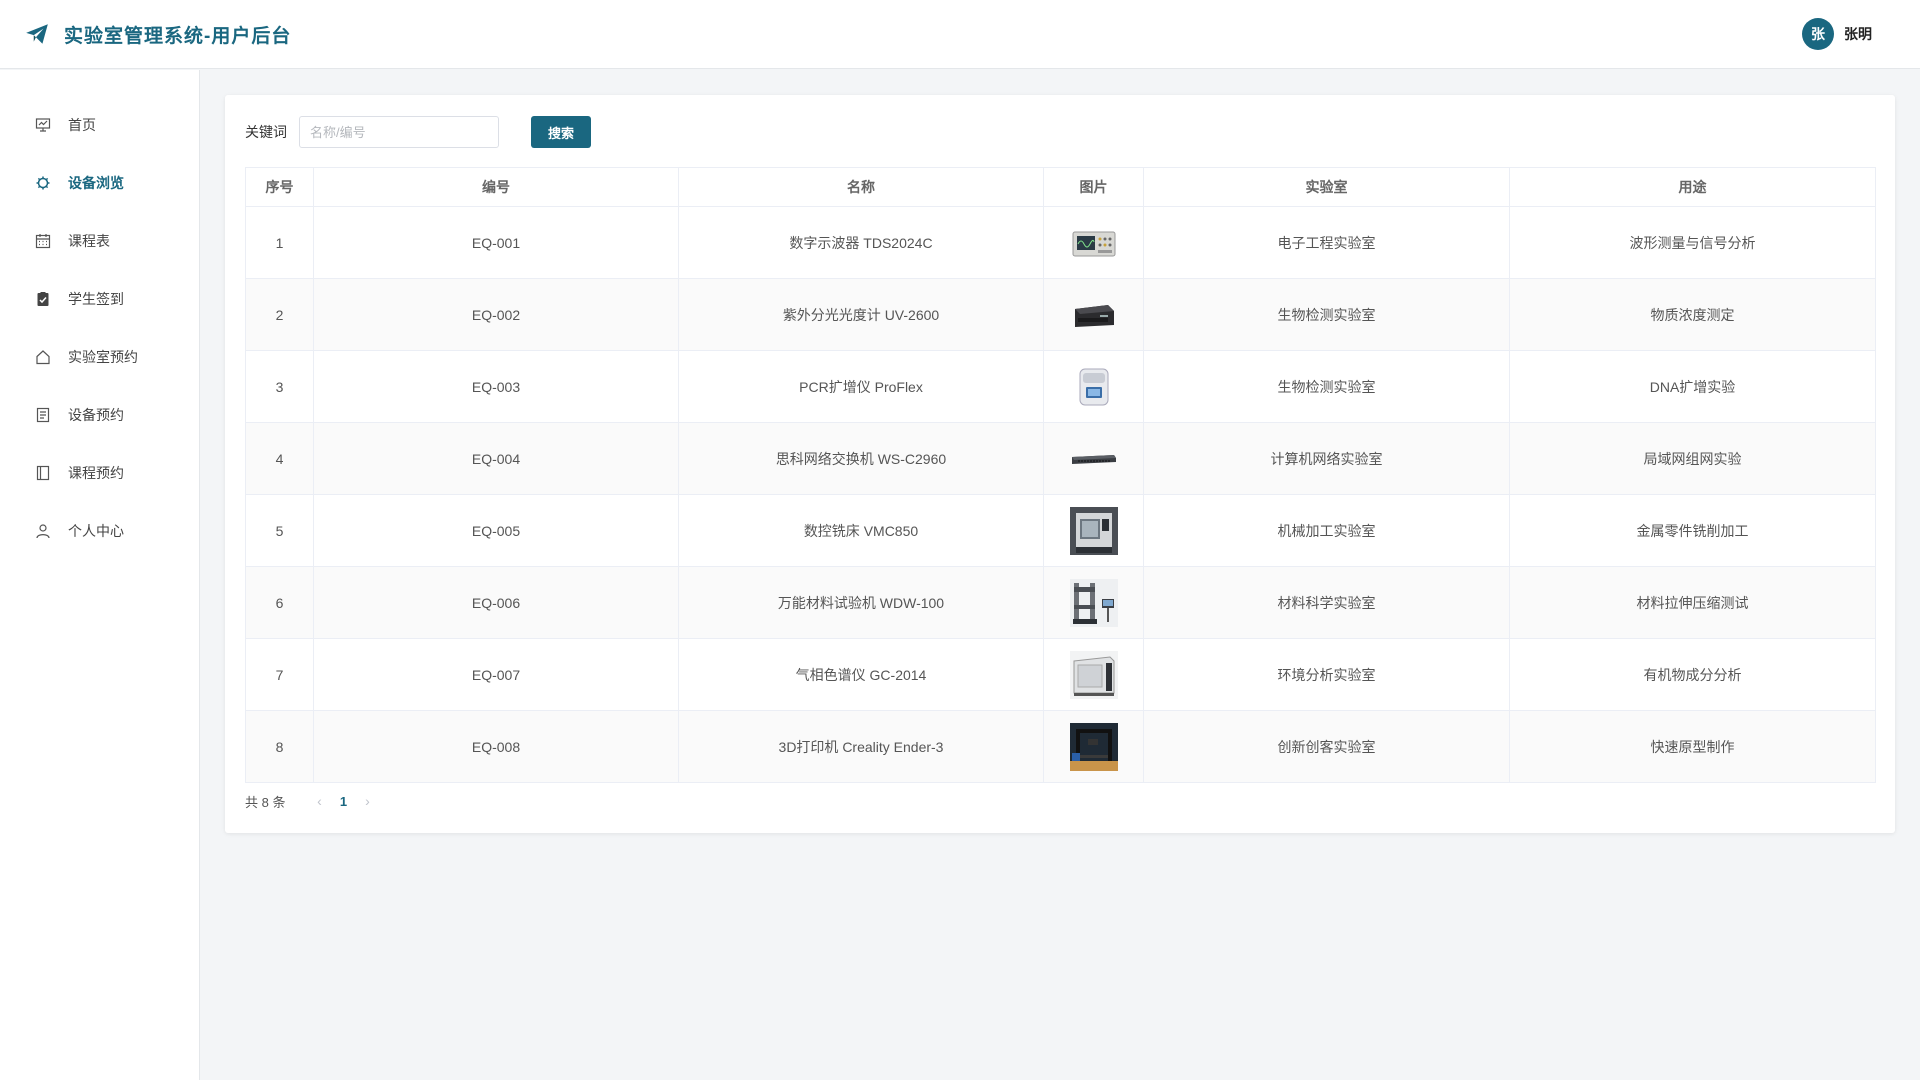 The width and height of the screenshot is (1920, 1080). I want to click on cell-code: EQ-001, so click(496, 242).